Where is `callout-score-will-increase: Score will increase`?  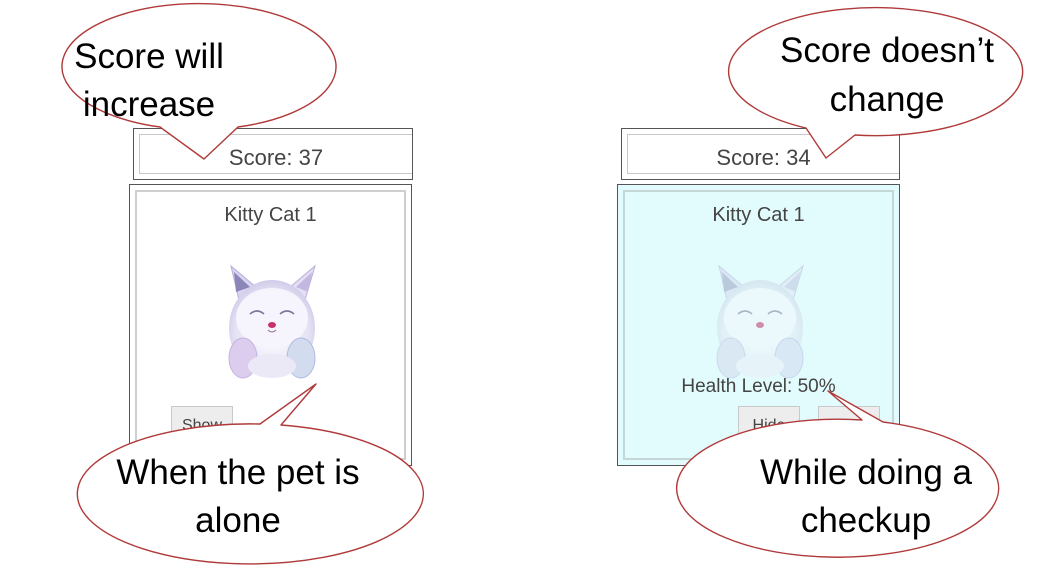
callout-score-will-increase: Score will increase is located at coordinates (199, 81).